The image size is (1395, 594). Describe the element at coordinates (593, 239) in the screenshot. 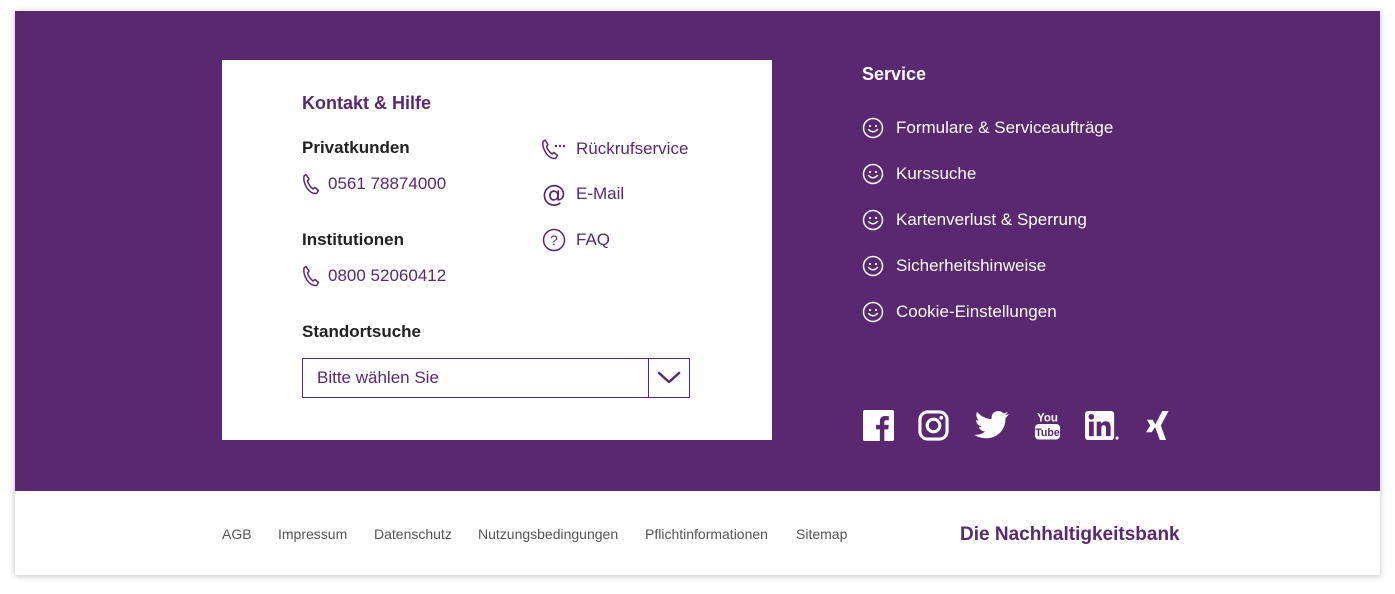

I see `faq-label: FAQ` at that location.